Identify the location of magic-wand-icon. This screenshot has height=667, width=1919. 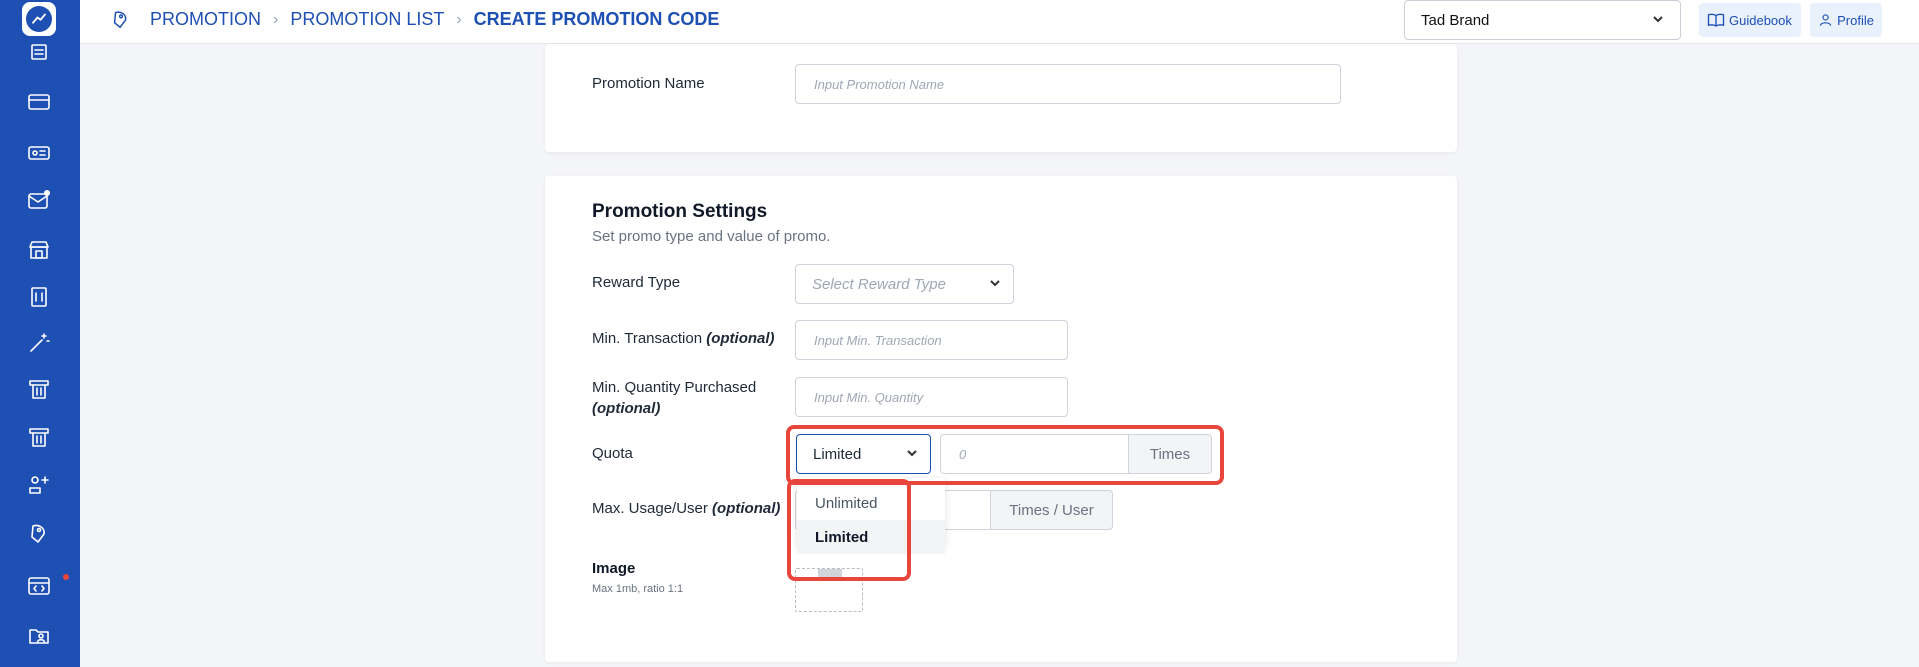
(39, 343).